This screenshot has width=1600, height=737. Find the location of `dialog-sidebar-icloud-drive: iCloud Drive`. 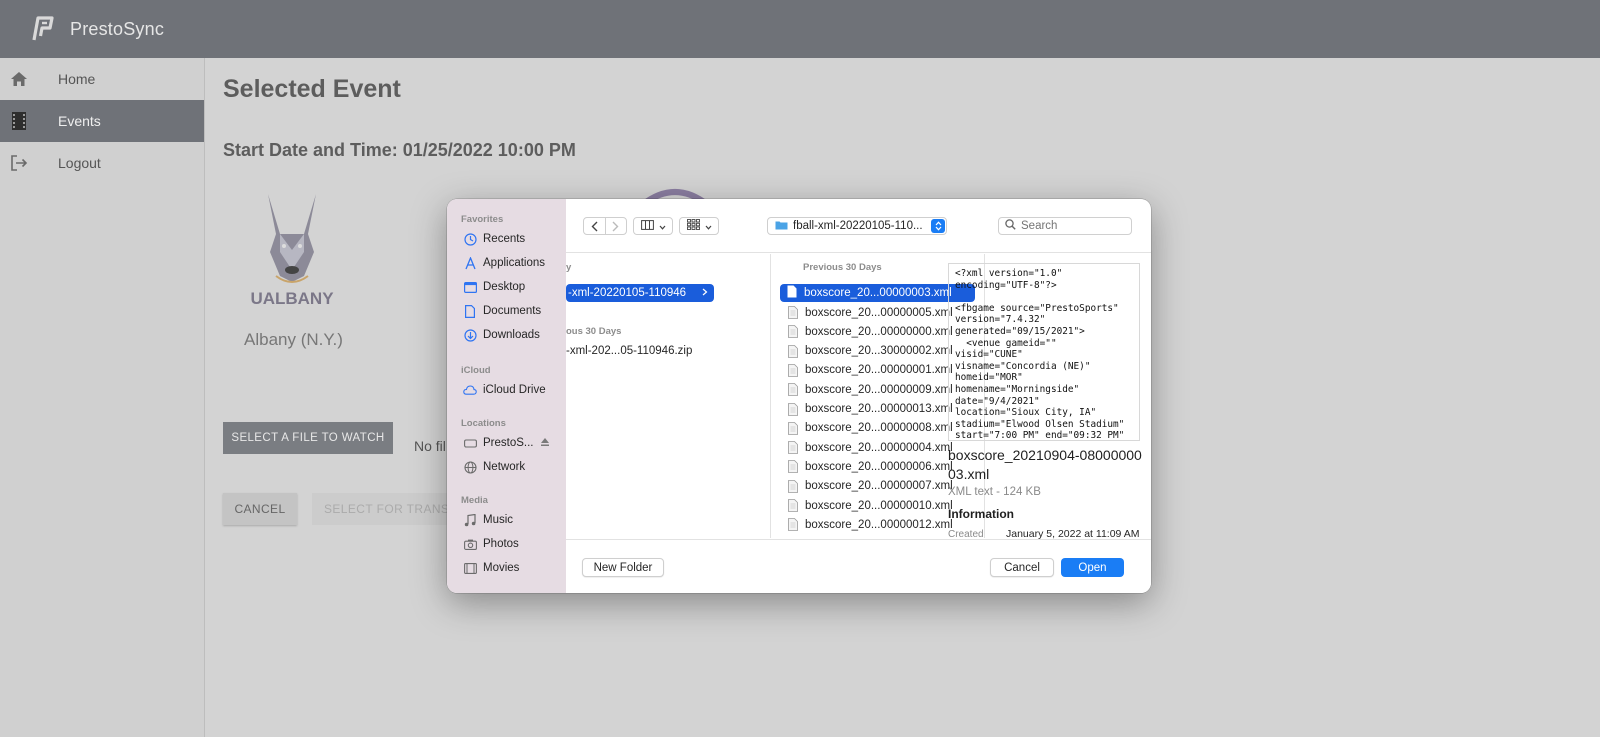

dialog-sidebar-icloud-drive: iCloud Drive is located at coordinates (504, 390).